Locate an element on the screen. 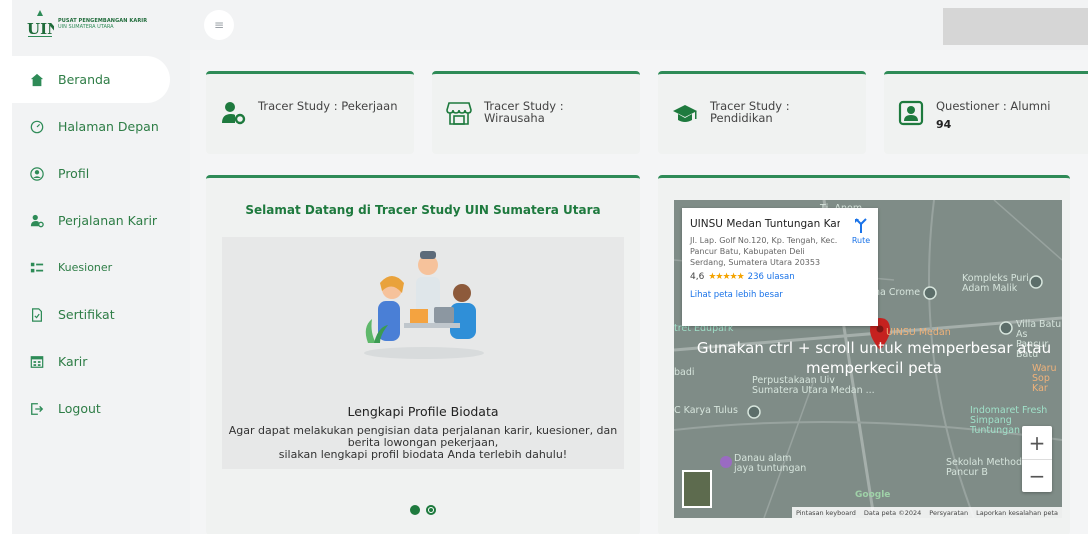 The width and height of the screenshot is (1088, 534). map-label-crome: na Crome is located at coordinates (897, 292).